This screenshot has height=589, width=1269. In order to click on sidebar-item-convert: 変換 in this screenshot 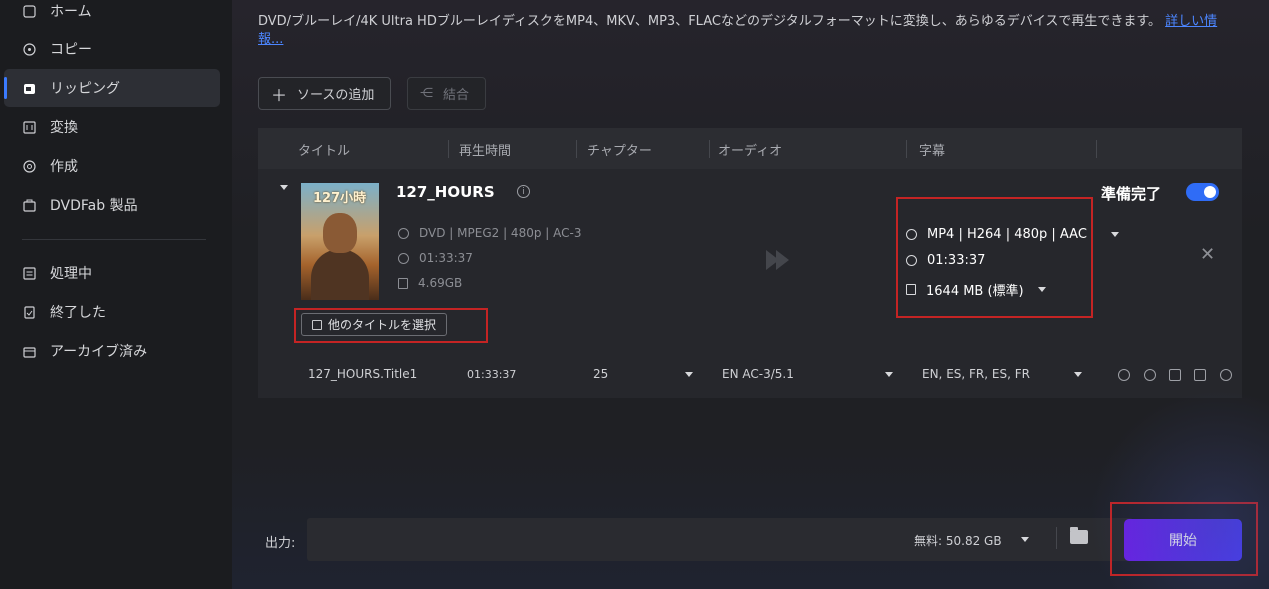, I will do `click(112, 127)`.